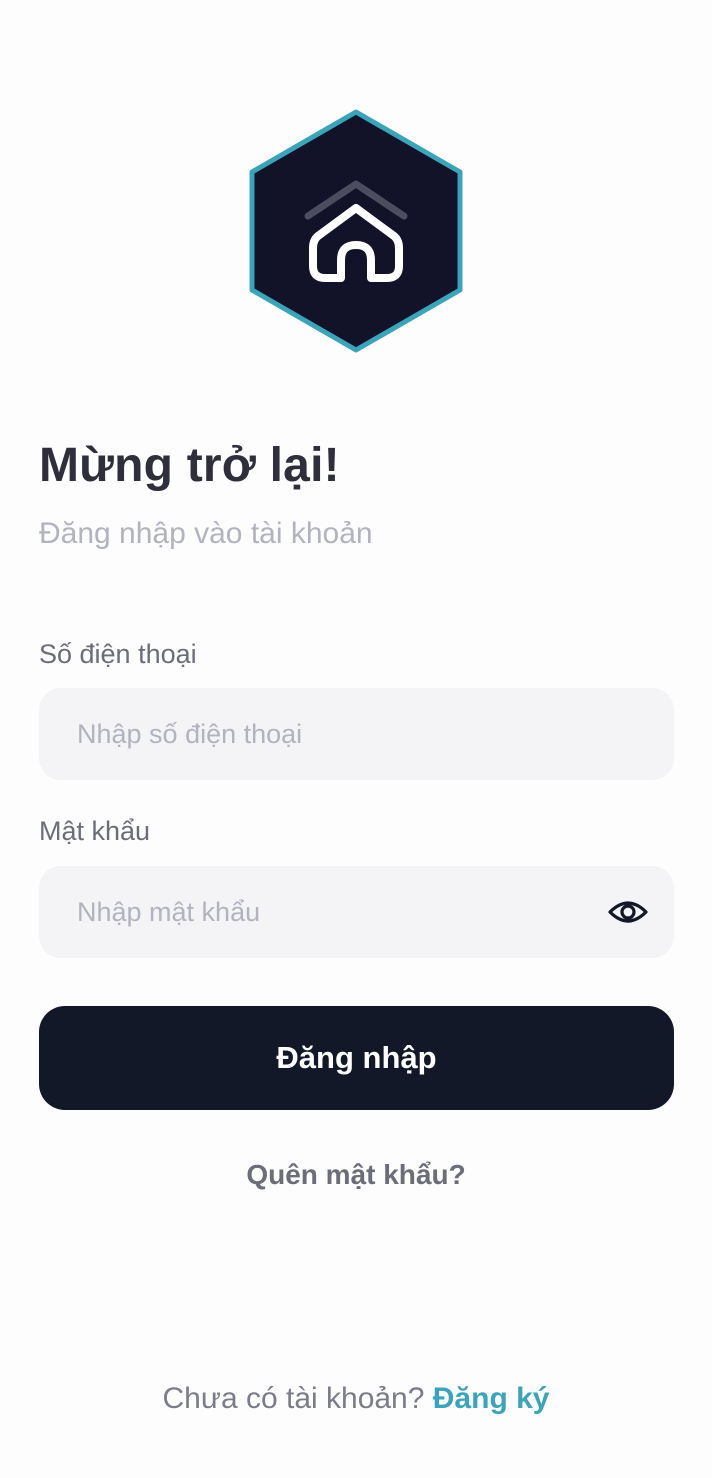 The width and height of the screenshot is (712, 1478). Describe the element at coordinates (118, 654) in the screenshot. I see `phone-label: Số điện thoại` at that location.